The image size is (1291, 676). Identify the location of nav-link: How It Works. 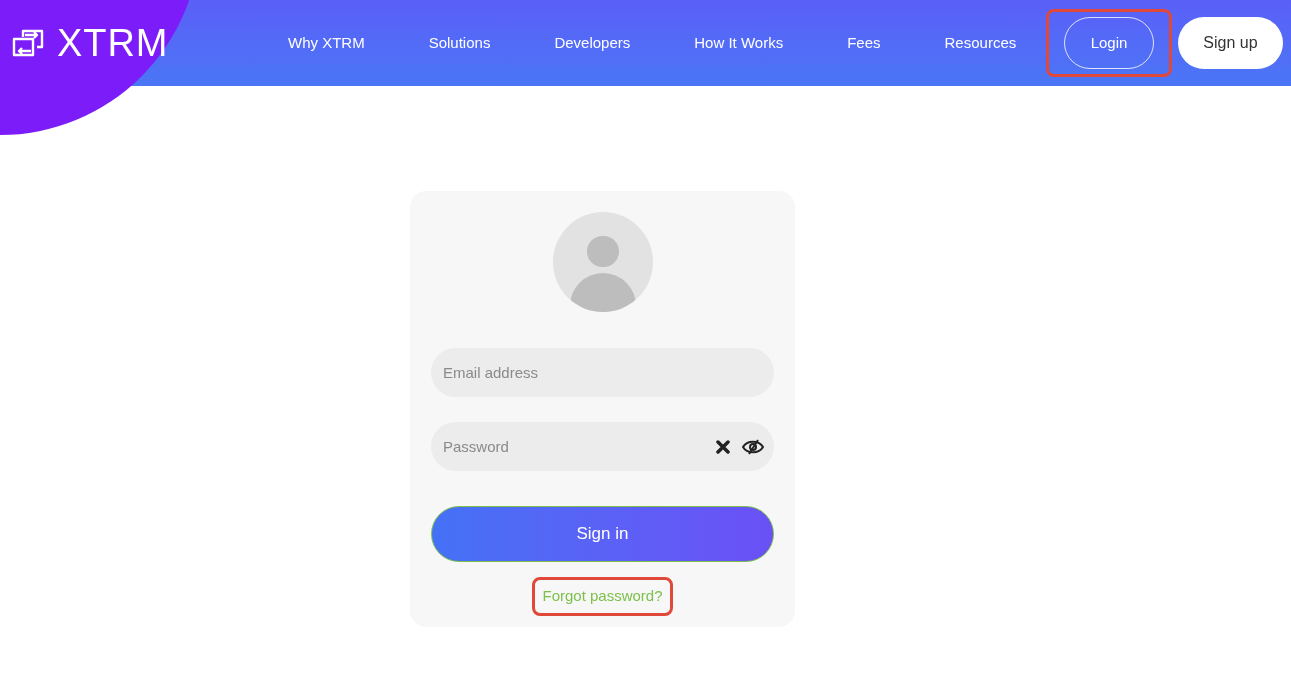
(739, 43).